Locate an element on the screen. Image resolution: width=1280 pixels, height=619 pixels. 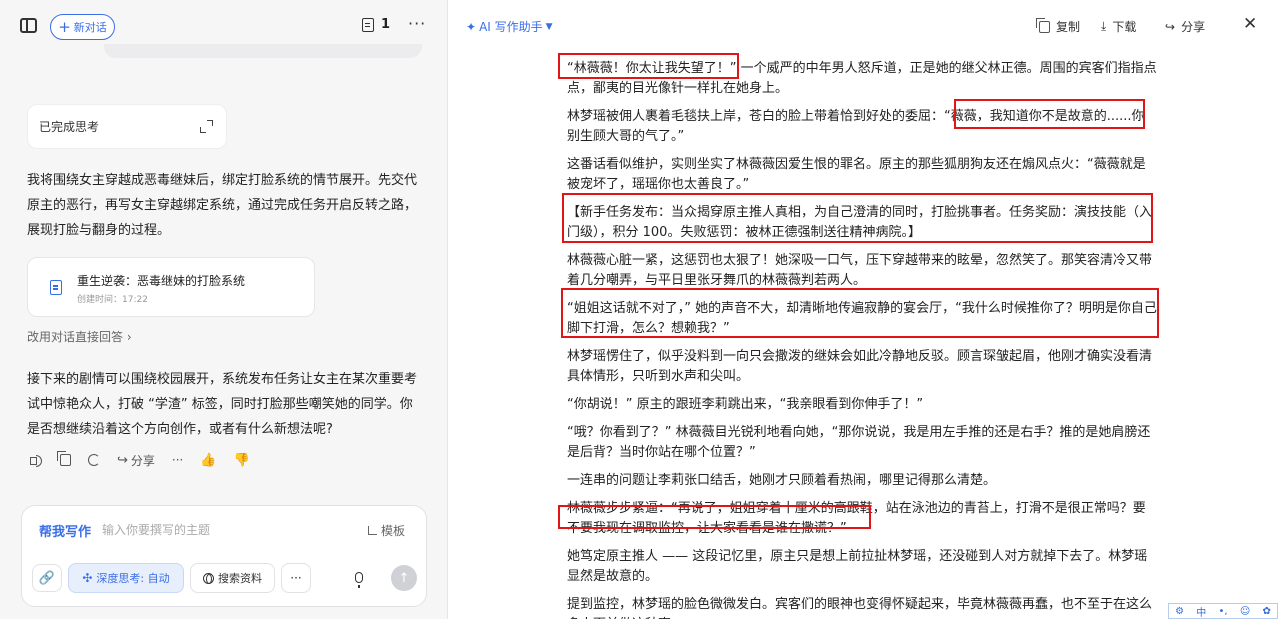
like-button: 👍 is located at coordinates (208, 460).